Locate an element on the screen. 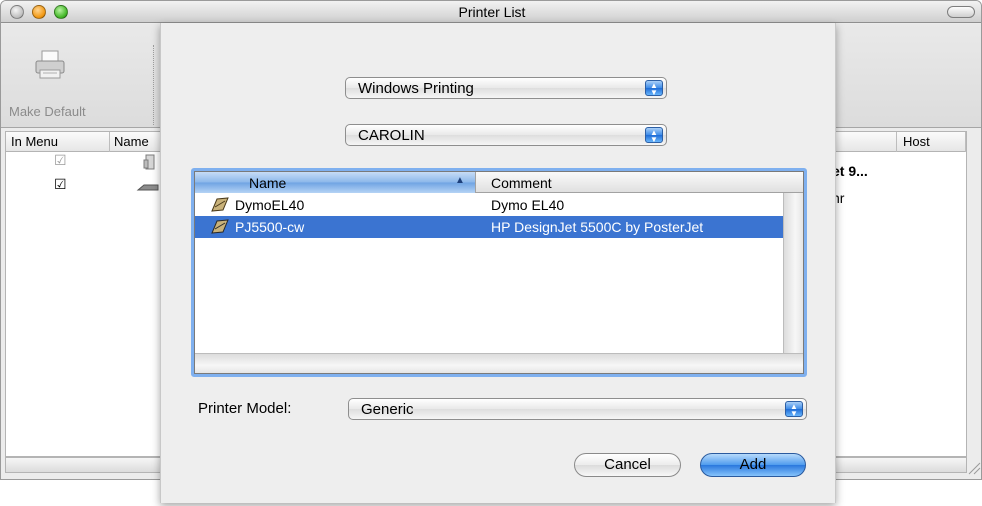  window-title: Printer List is located at coordinates (492, 12).